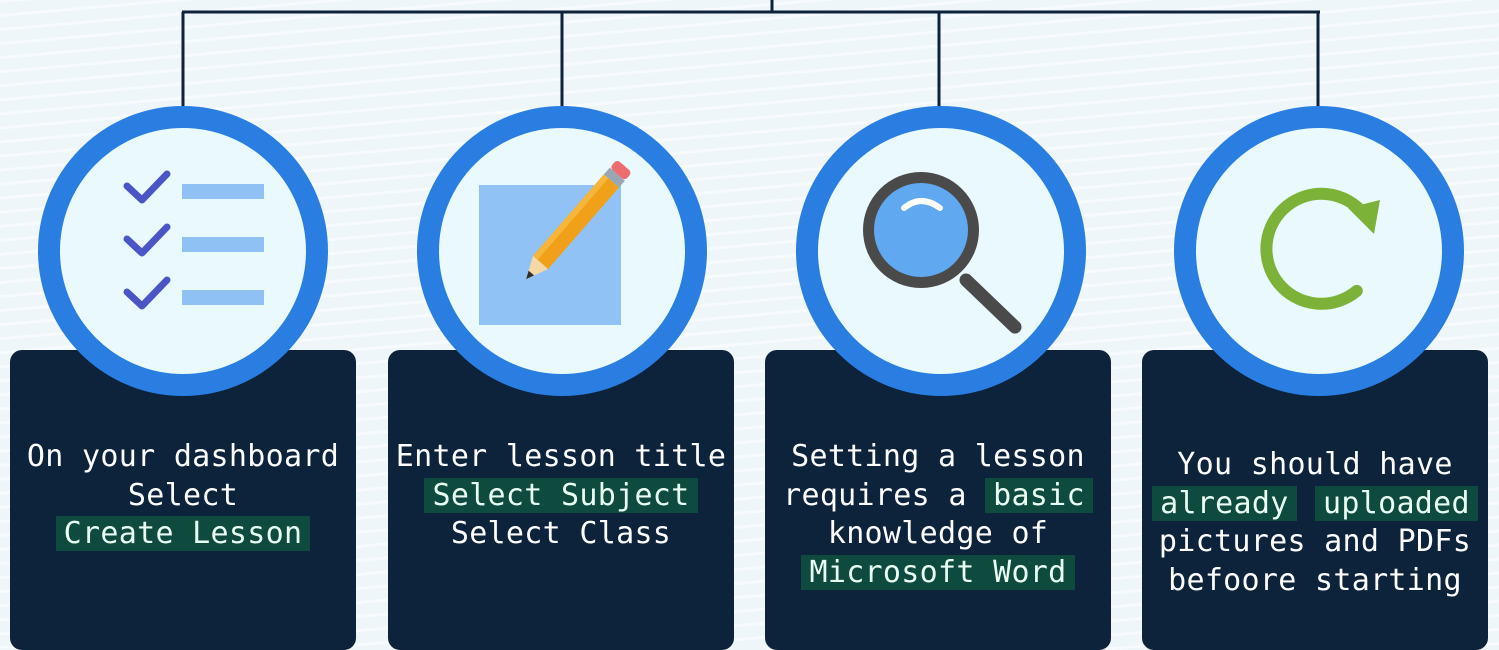 The height and width of the screenshot is (650, 1499). I want to click on checklist-icon, so click(193, 240).